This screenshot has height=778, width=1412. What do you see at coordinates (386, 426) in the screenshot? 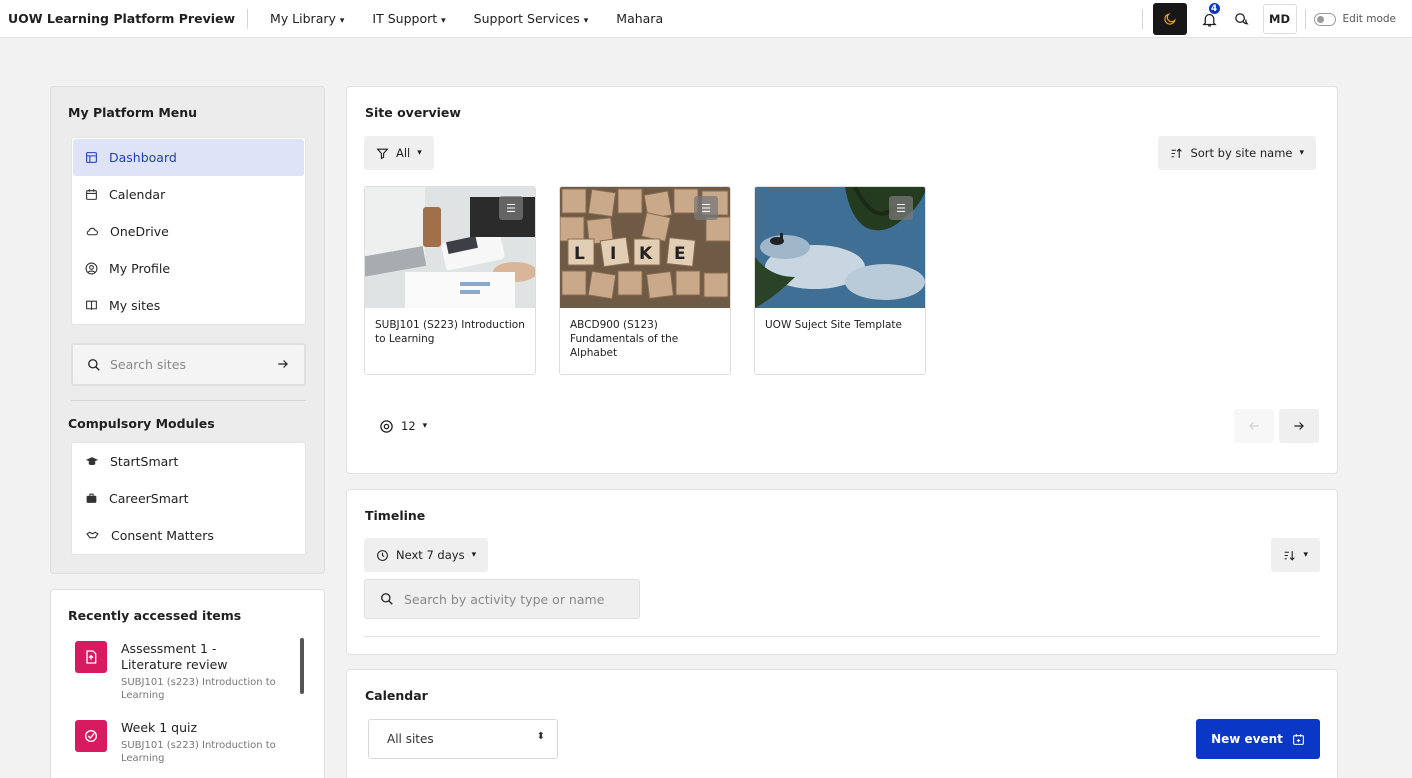
I see `eye-icon` at bounding box center [386, 426].